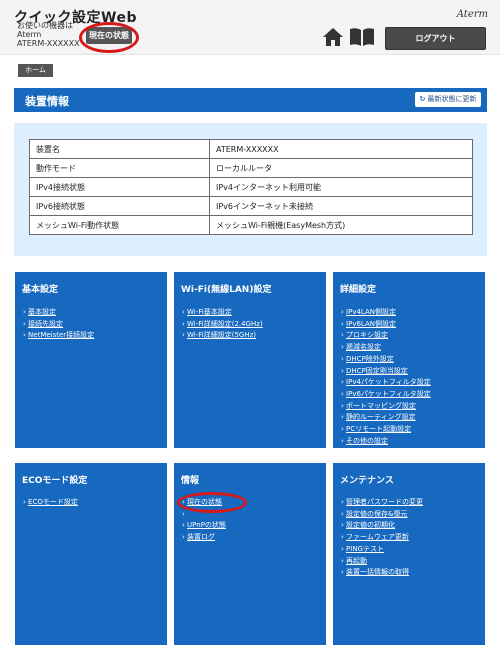  Describe the element at coordinates (341, 187) in the screenshot. I see `row-value: IPv4インターネット利用可能` at that location.